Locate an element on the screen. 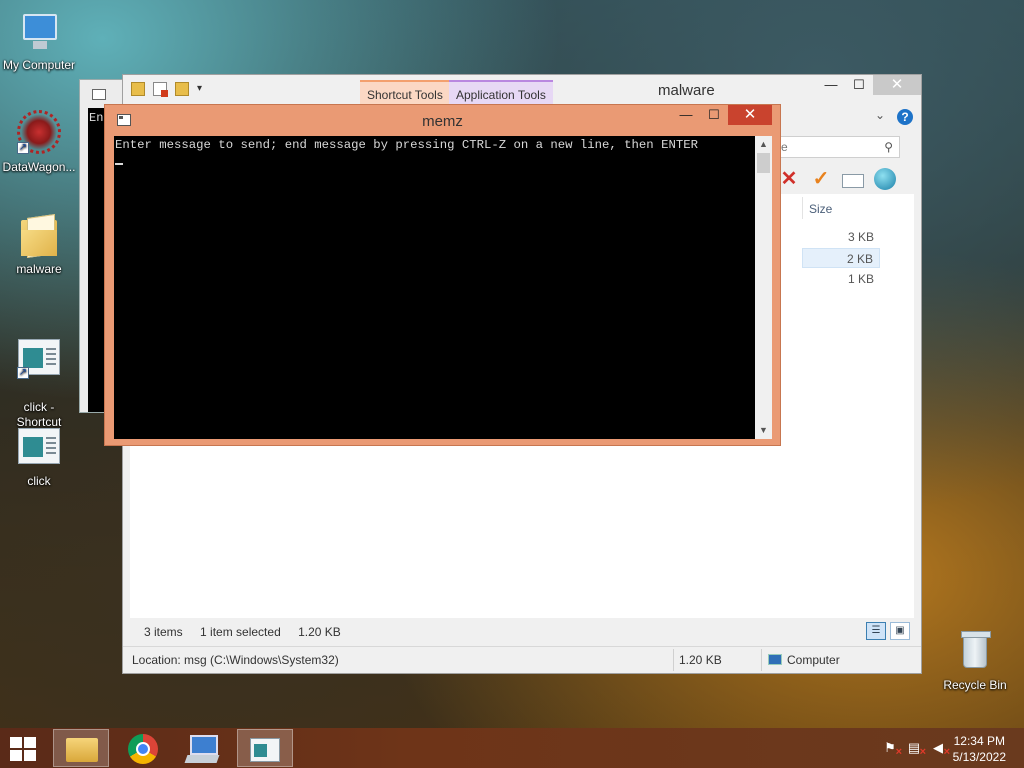 This screenshot has width=1024, height=768. ribbon-organize-group: ✕ ✓ is located at coordinates (837, 179).